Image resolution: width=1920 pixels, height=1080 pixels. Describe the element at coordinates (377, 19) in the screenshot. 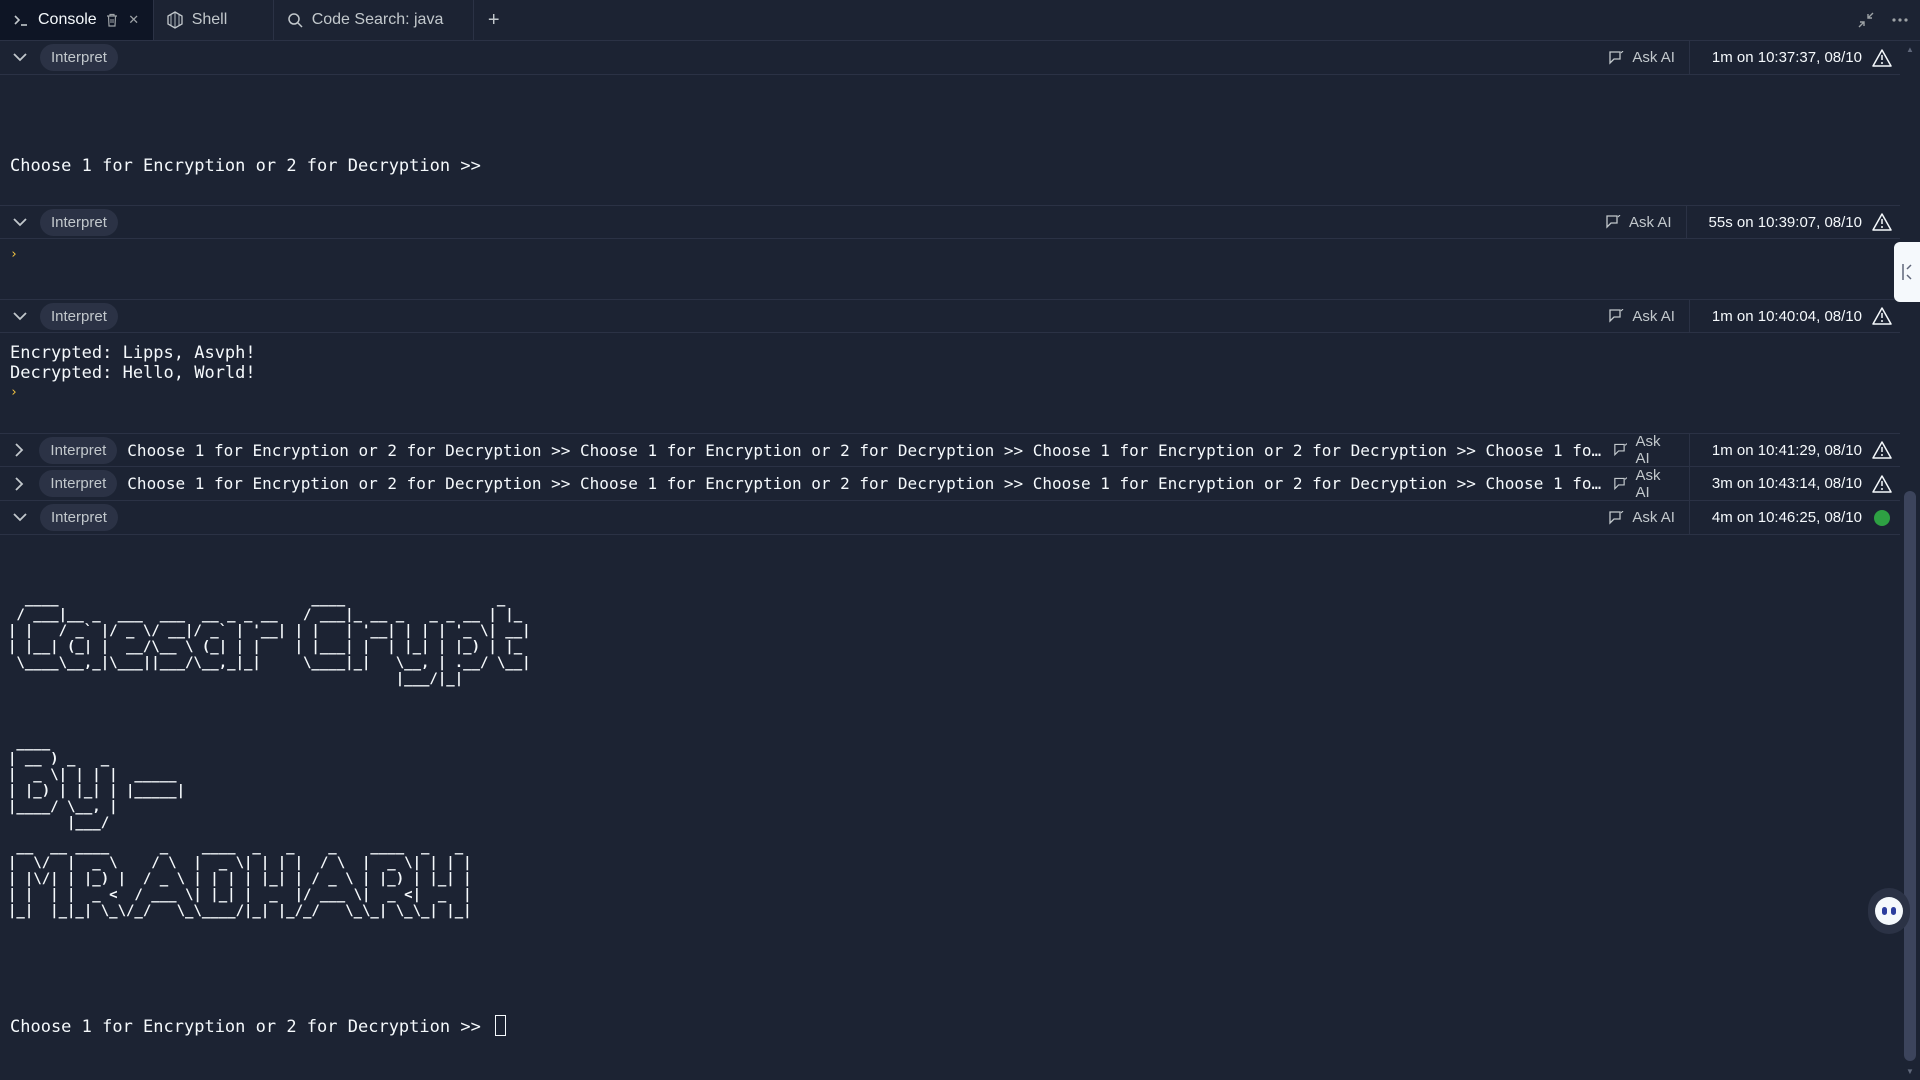

I see `tab-code-search-label: Code Search: java` at that location.